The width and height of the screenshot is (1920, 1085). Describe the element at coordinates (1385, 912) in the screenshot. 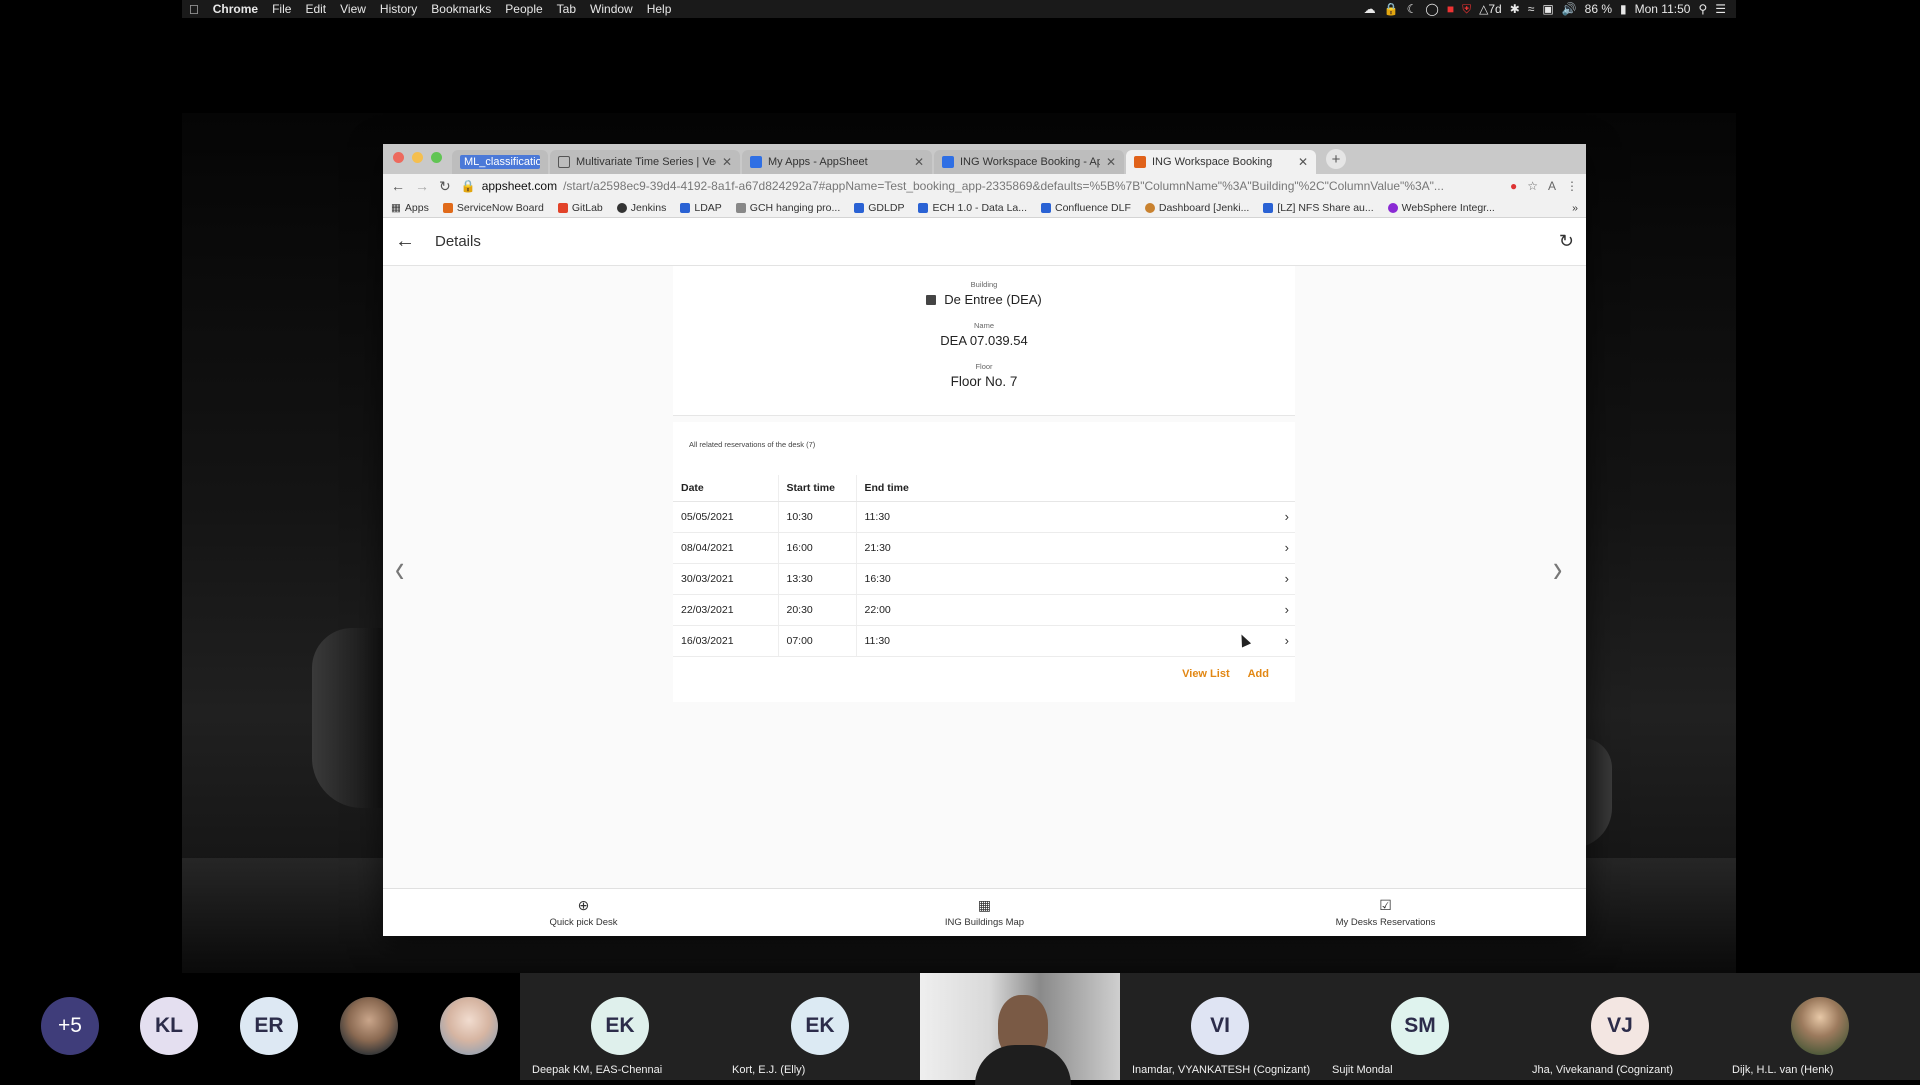

I see `nav-my-desks-reservations: ☑ My Desks Reservations` at that location.